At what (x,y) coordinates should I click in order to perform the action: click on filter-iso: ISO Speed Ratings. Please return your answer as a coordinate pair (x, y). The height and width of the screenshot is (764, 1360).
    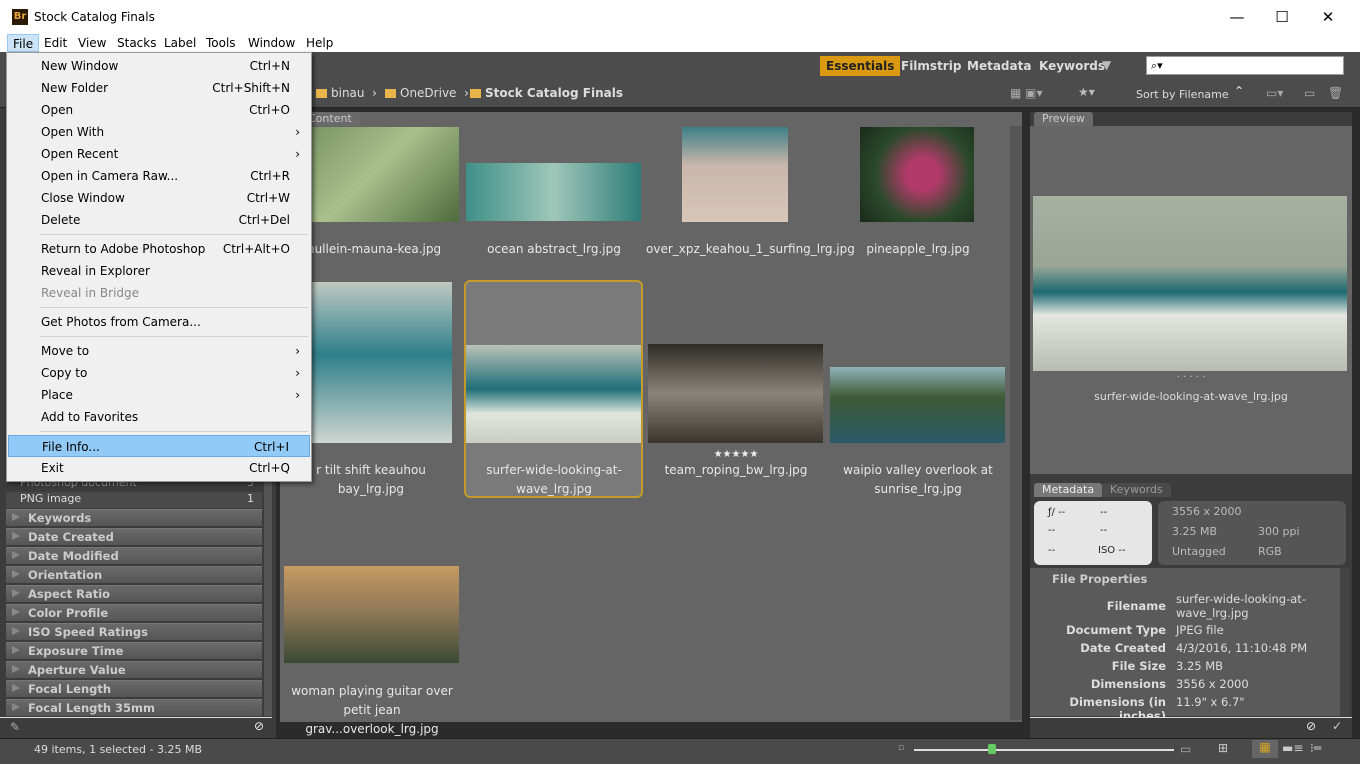
    Looking at the image, I should click on (134, 631).